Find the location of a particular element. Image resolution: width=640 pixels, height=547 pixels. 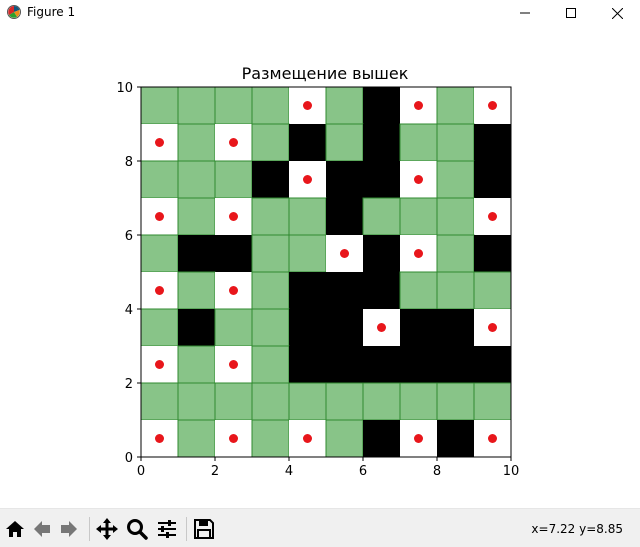

maximize-button is located at coordinates (571, 13).